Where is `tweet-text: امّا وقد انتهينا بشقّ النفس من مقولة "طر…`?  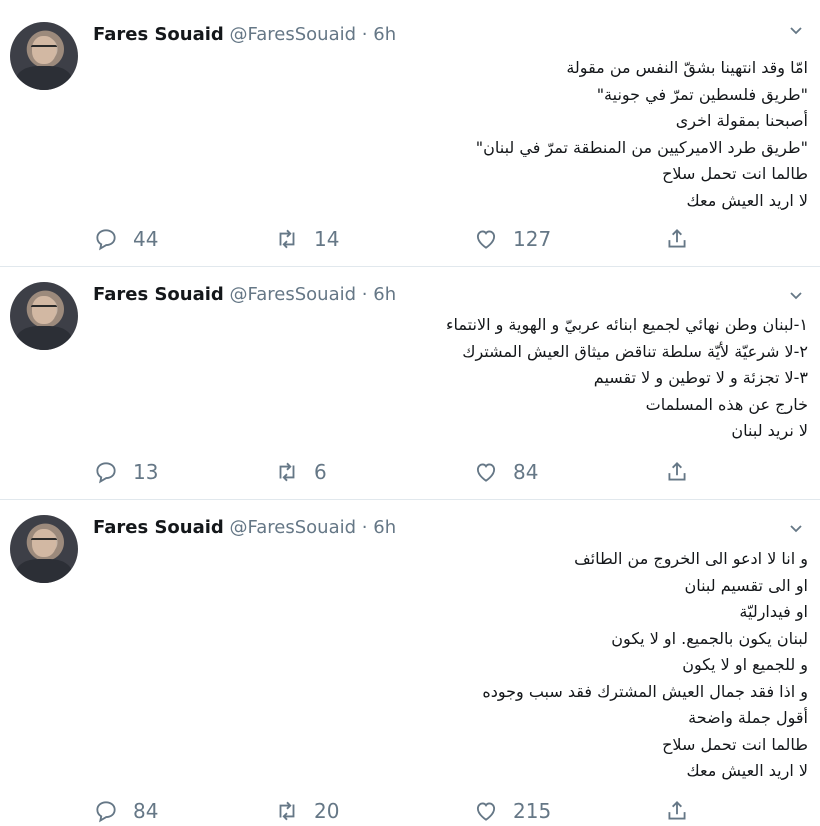 tweet-text: امّا وقد انتهينا بشقّ النفس من مقولة "طر… is located at coordinates (528, 134).